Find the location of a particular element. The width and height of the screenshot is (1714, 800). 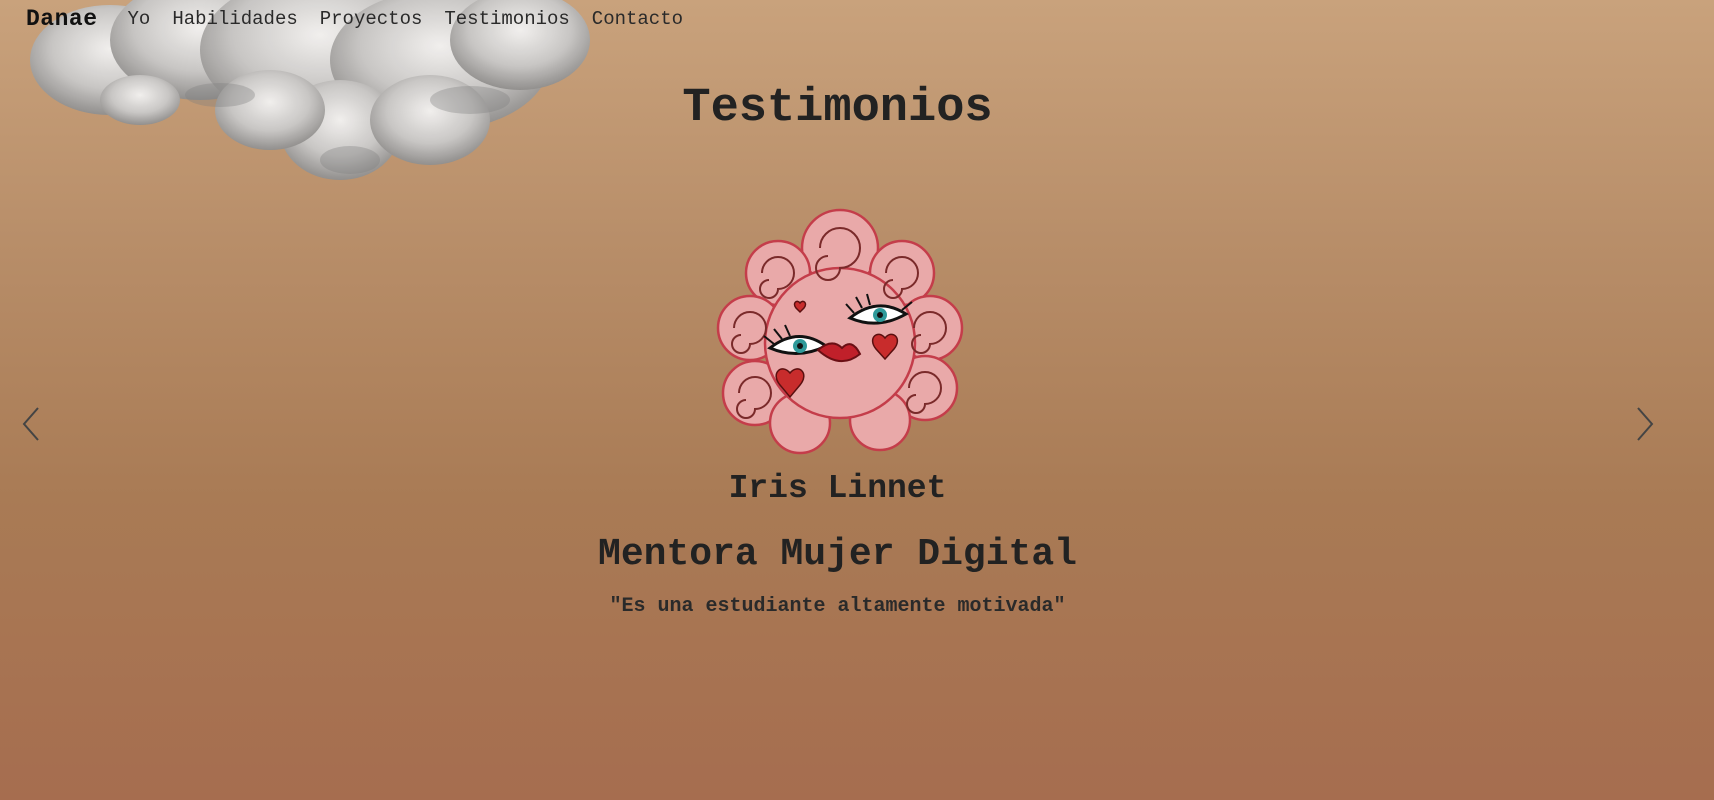

chevron-left-icon is located at coordinates (30, 424).